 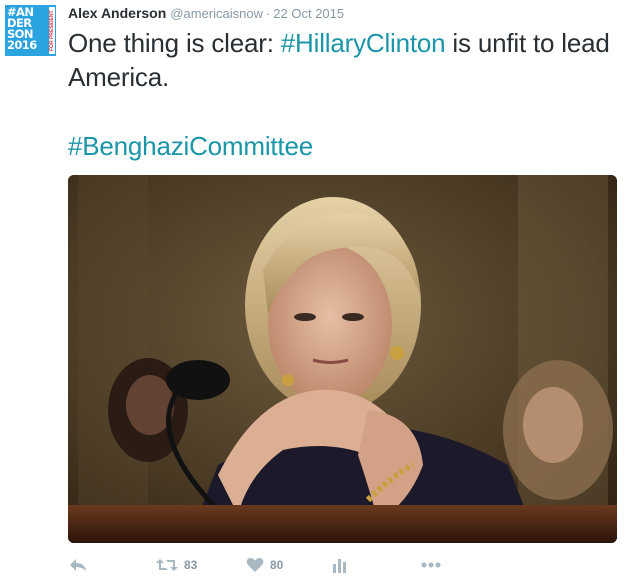 I want to click on bar-chart-icon, so click(x=339, y=566).